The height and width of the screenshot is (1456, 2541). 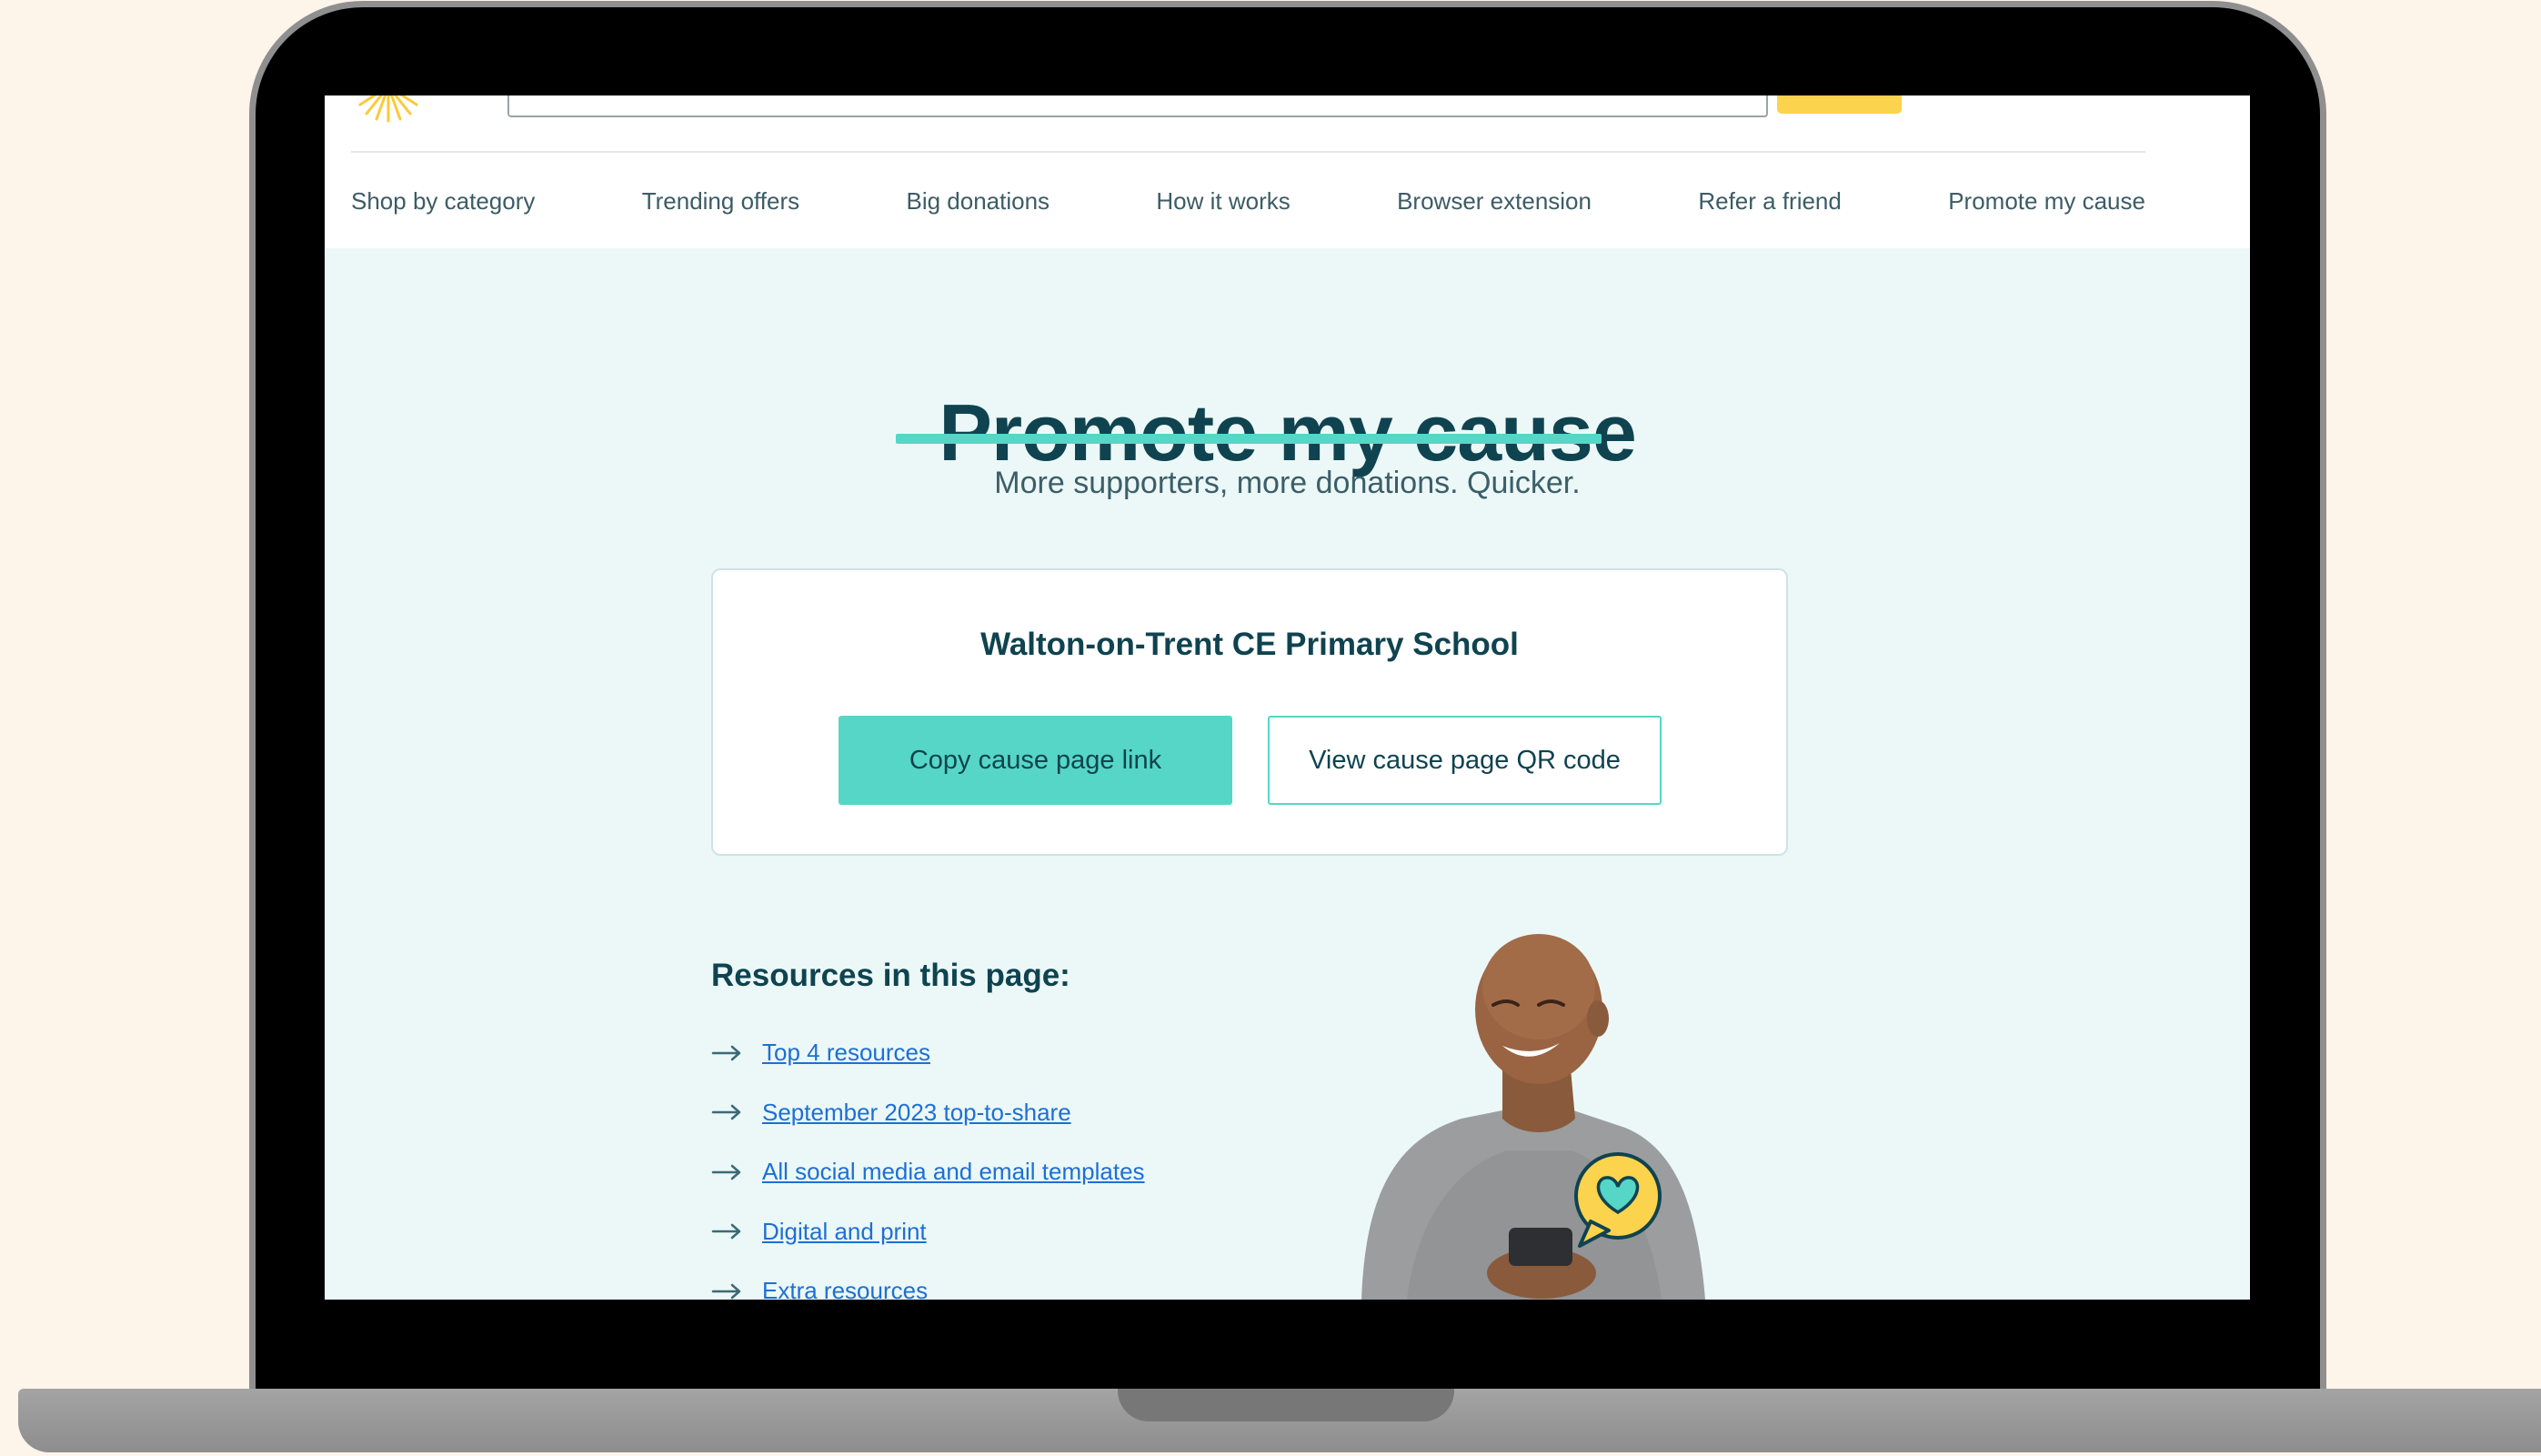 I want to click on view-qr-code-button: View cause page QR code, so click(x=1465, y=761).